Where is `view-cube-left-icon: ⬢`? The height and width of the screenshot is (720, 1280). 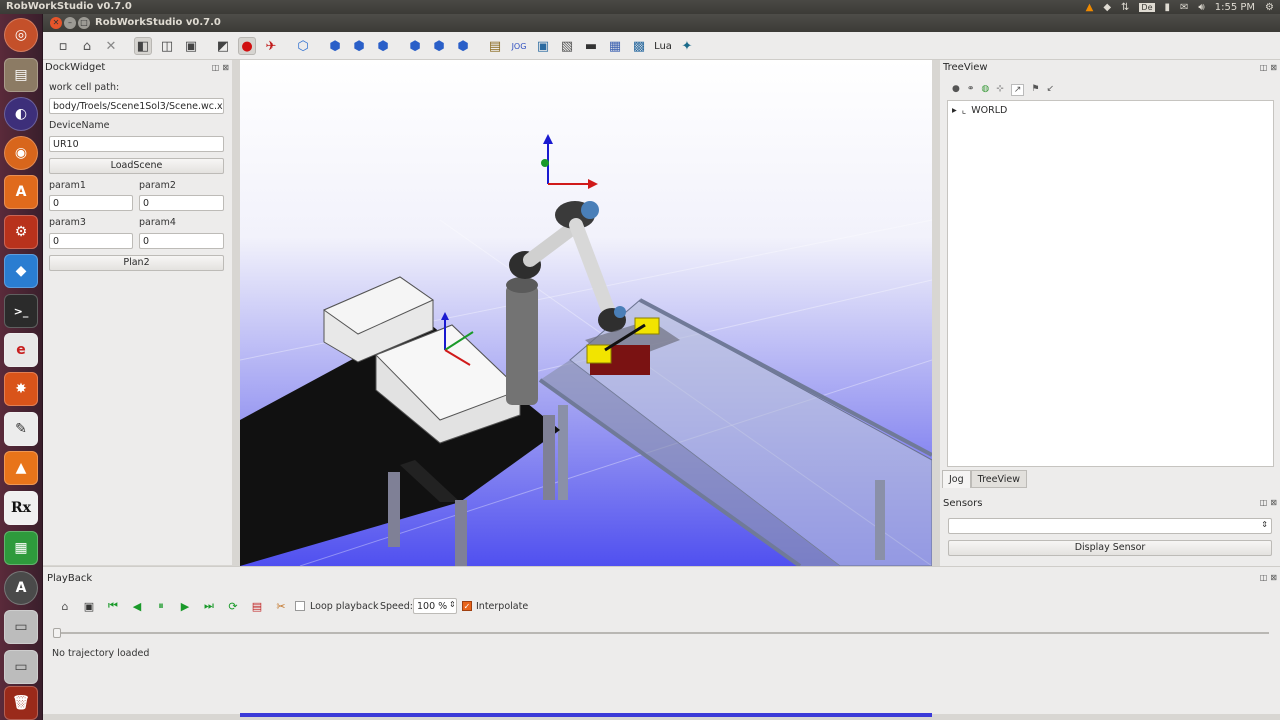 view-cube-left-icon: ⬢ is located at coordinates (383, 46).